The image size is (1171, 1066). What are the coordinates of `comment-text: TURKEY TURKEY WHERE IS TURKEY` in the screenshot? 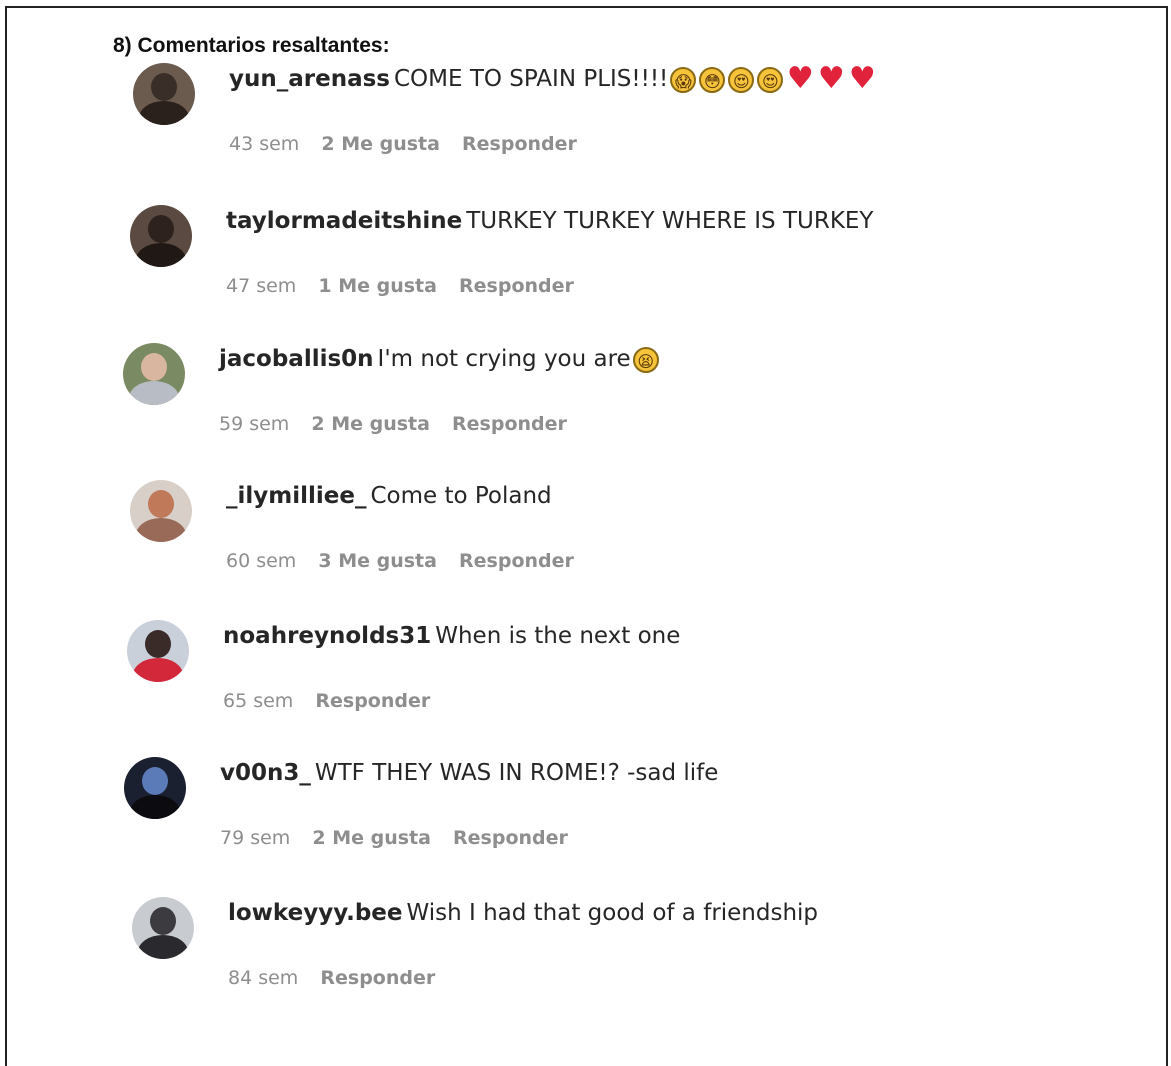 It's located at (670, 221).